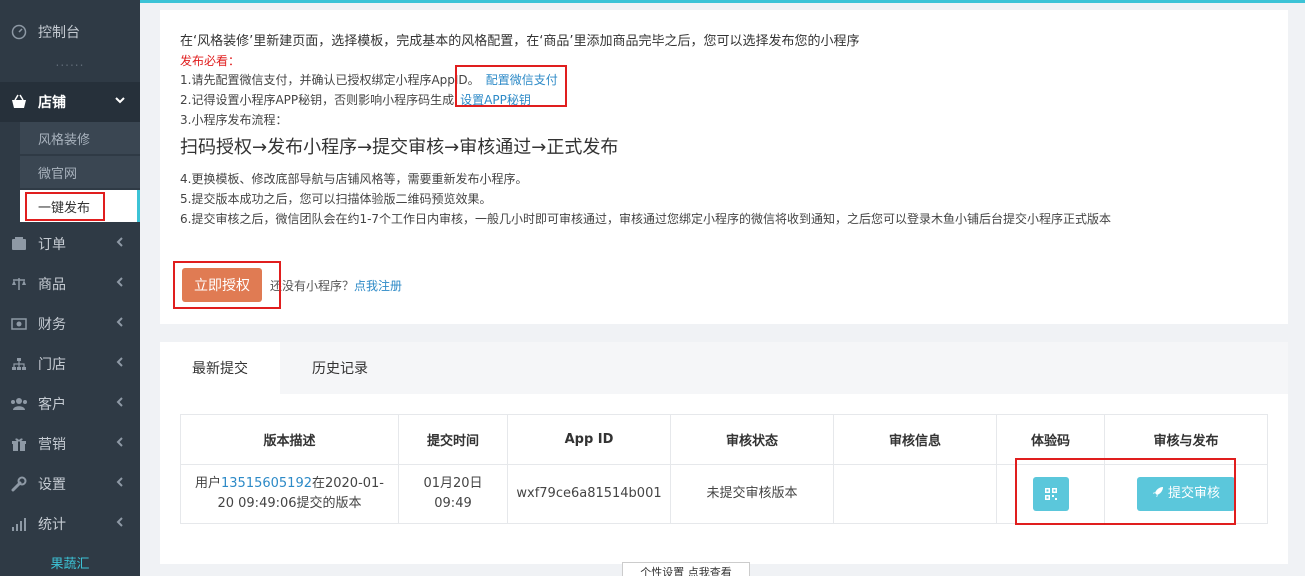 This screenshot has height=576, width=1305. I want to click on col-header-info: 审核信息, so click(915, 440).